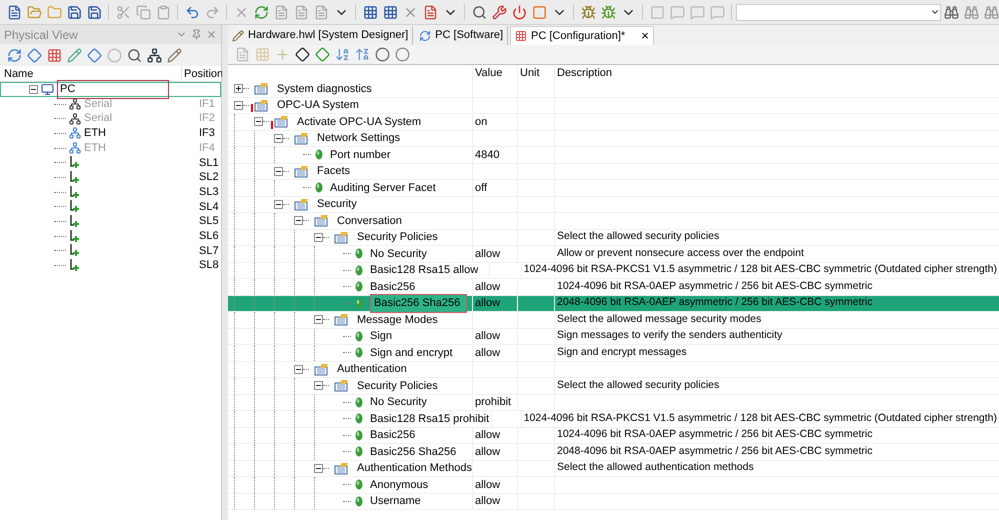  I want to click on value-text: prohibit, so click(493, 402).